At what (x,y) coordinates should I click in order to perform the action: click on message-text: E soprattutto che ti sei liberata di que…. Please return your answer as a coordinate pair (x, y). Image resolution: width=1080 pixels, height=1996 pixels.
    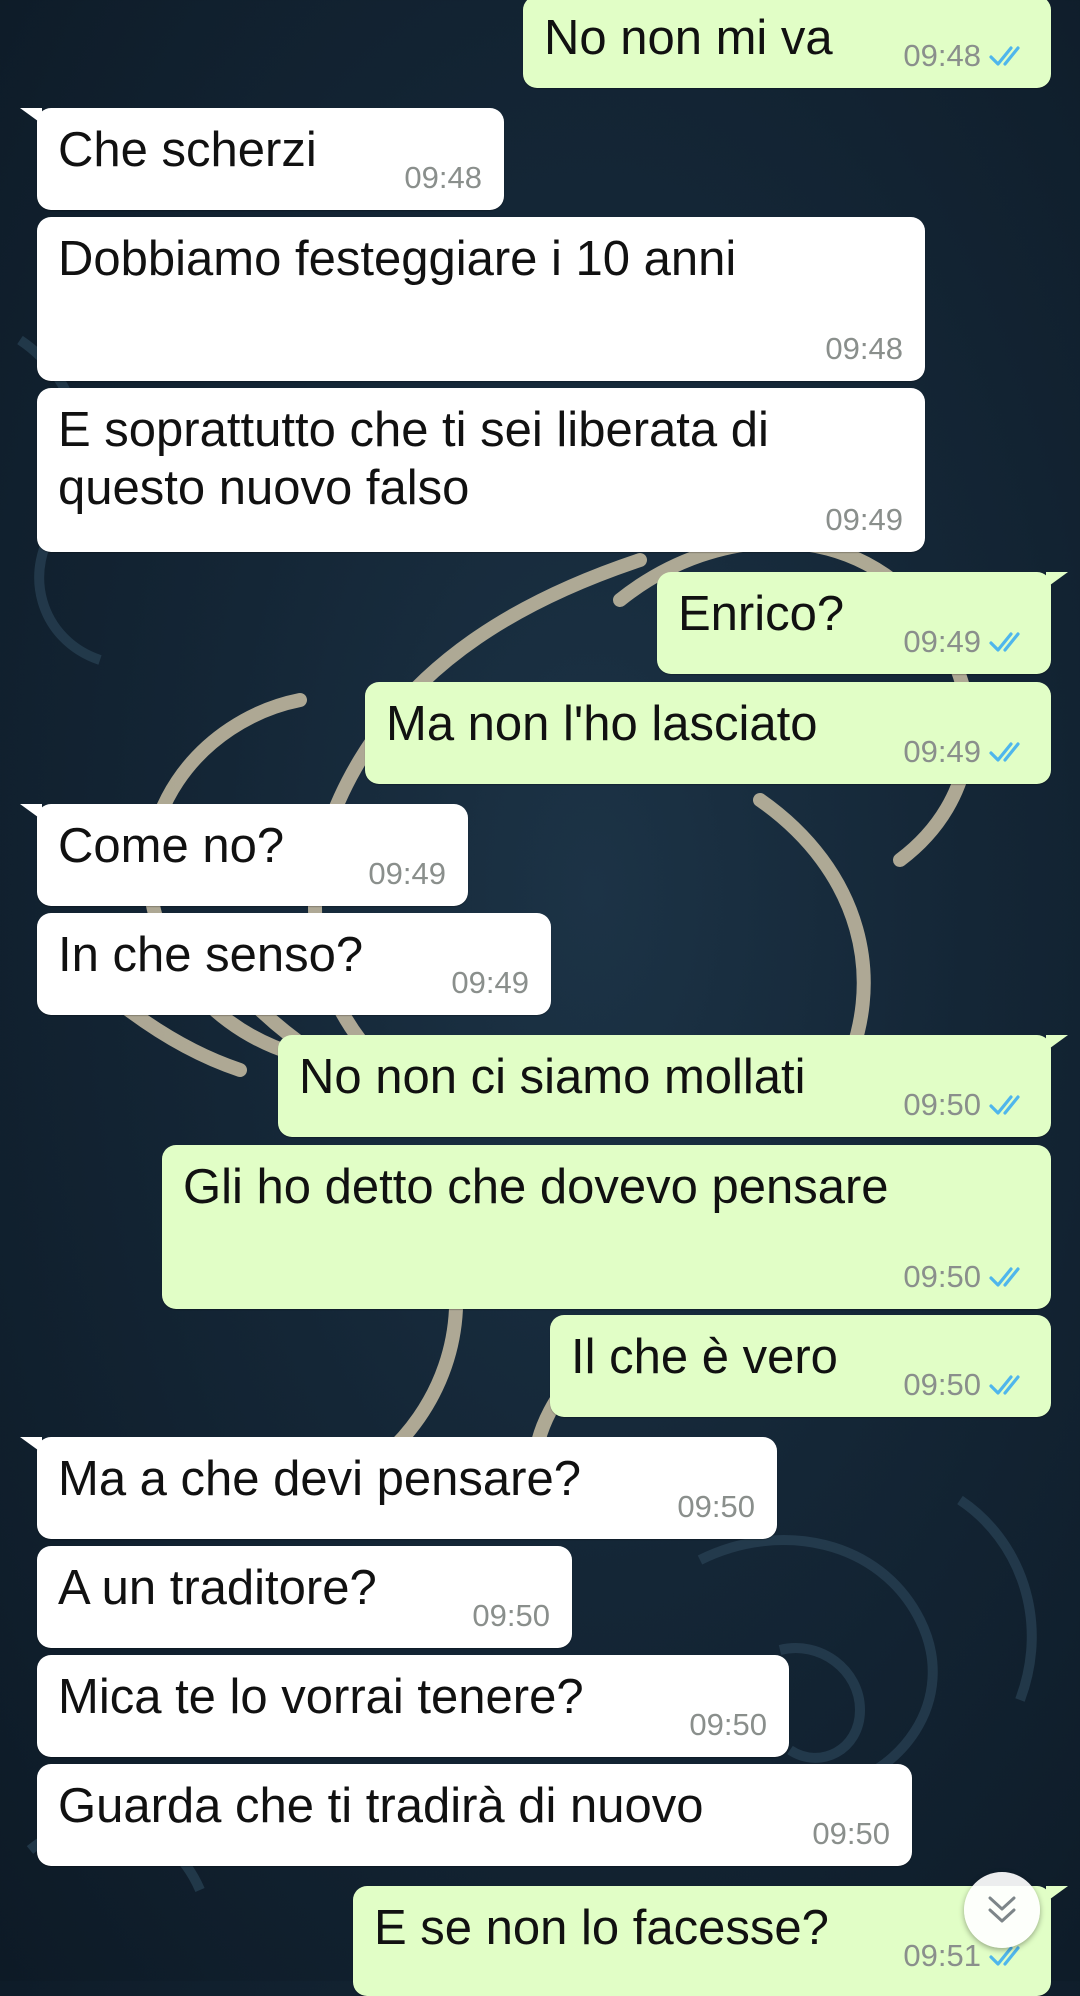
    Looking at the image, I should click on (413, 459).